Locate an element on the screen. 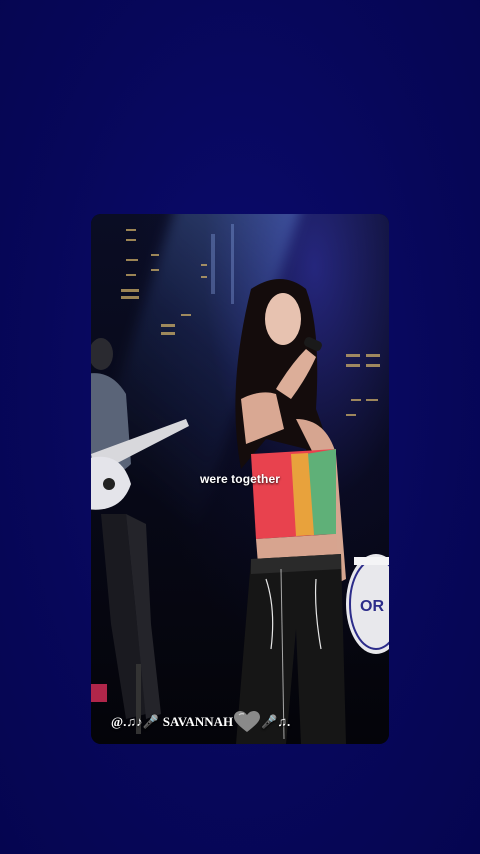  singer-figure is located at coordinates (290, 511).